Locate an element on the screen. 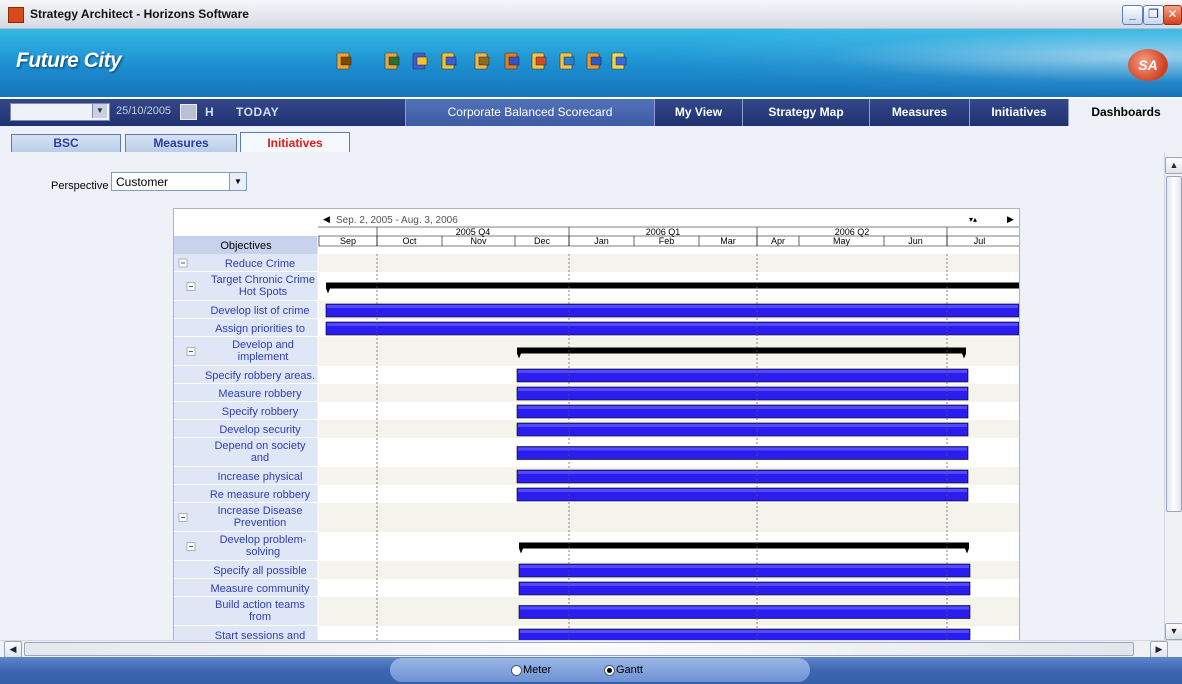 Image resolution: width=1182 pixels, height=684 pixels. meter-radio is located at coordinates (516, 670).